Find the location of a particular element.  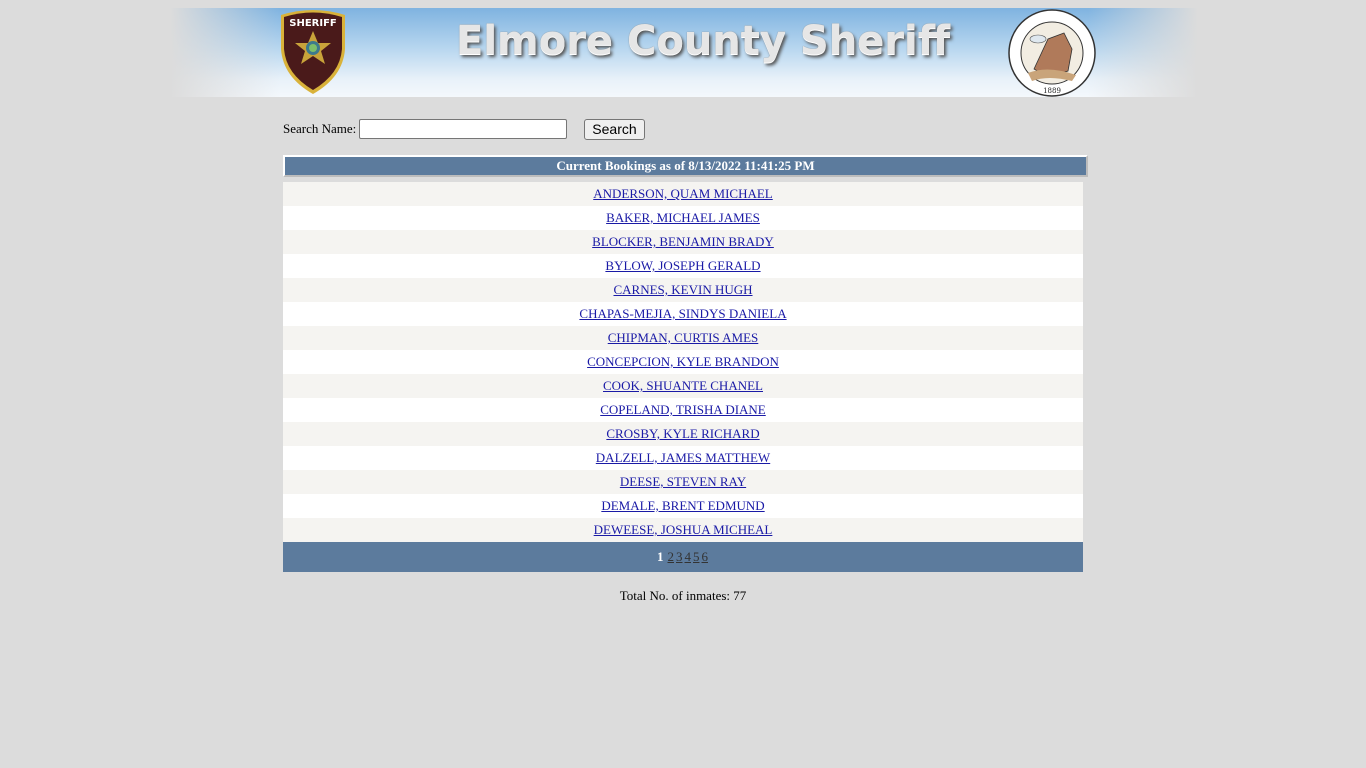

inmate-link: COPELAND, TRISHA DIANE is located at coordinates (683, 410).